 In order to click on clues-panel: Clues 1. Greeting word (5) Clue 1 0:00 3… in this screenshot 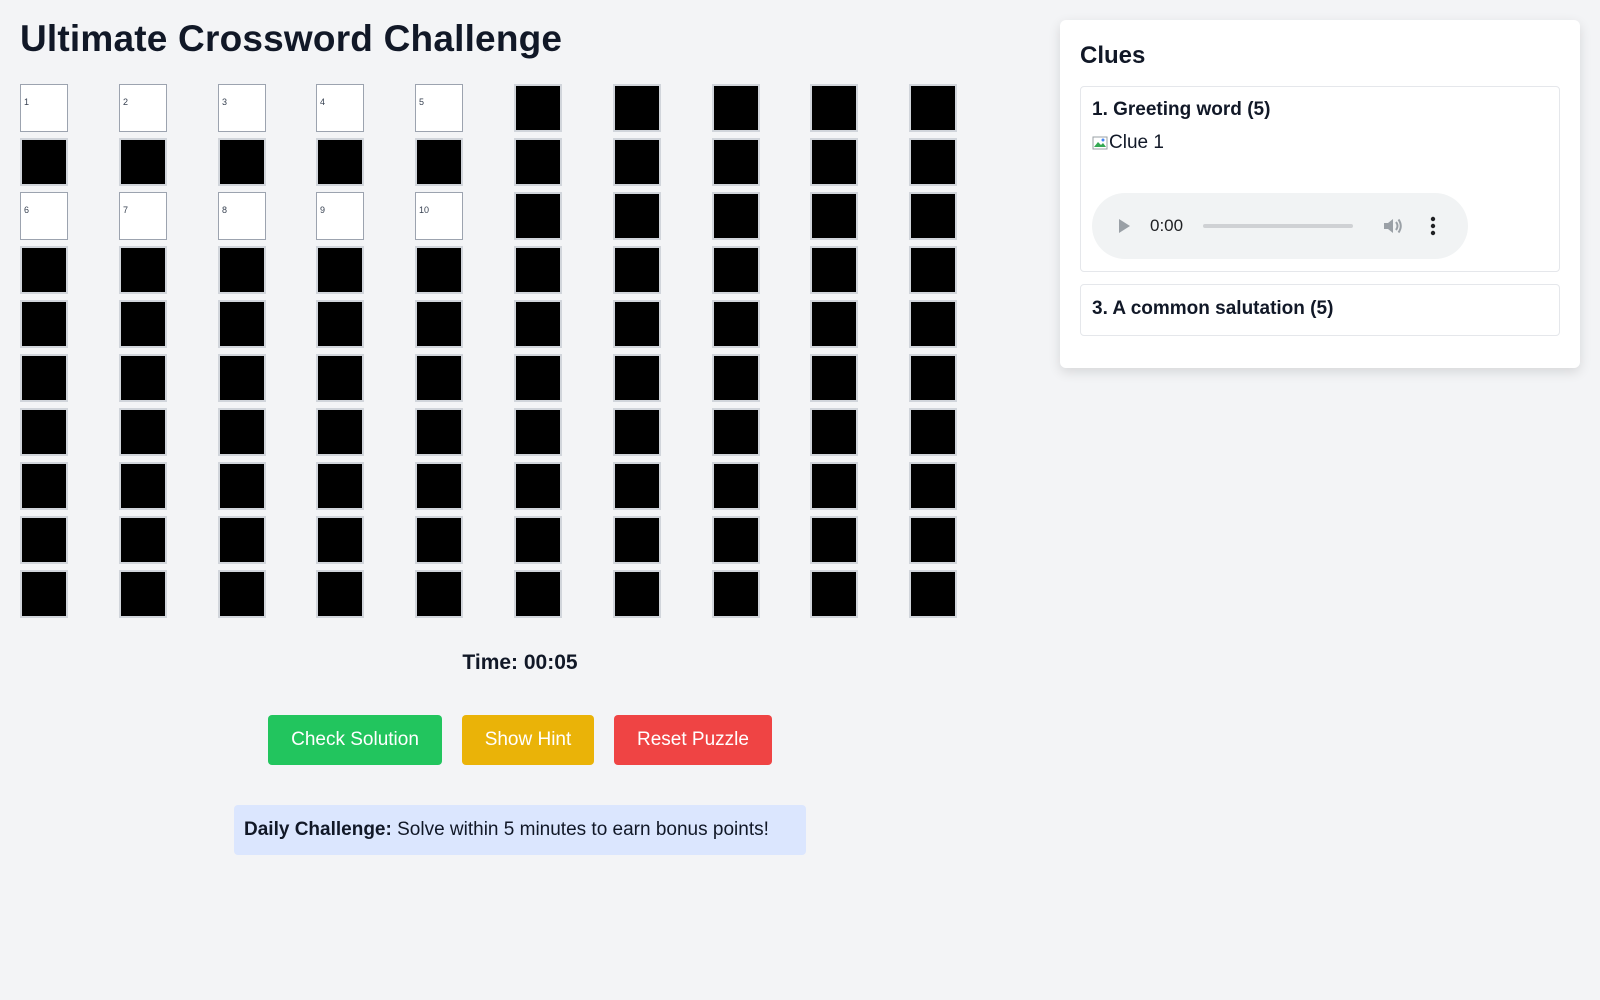, I will do `click(1320, 194)`.